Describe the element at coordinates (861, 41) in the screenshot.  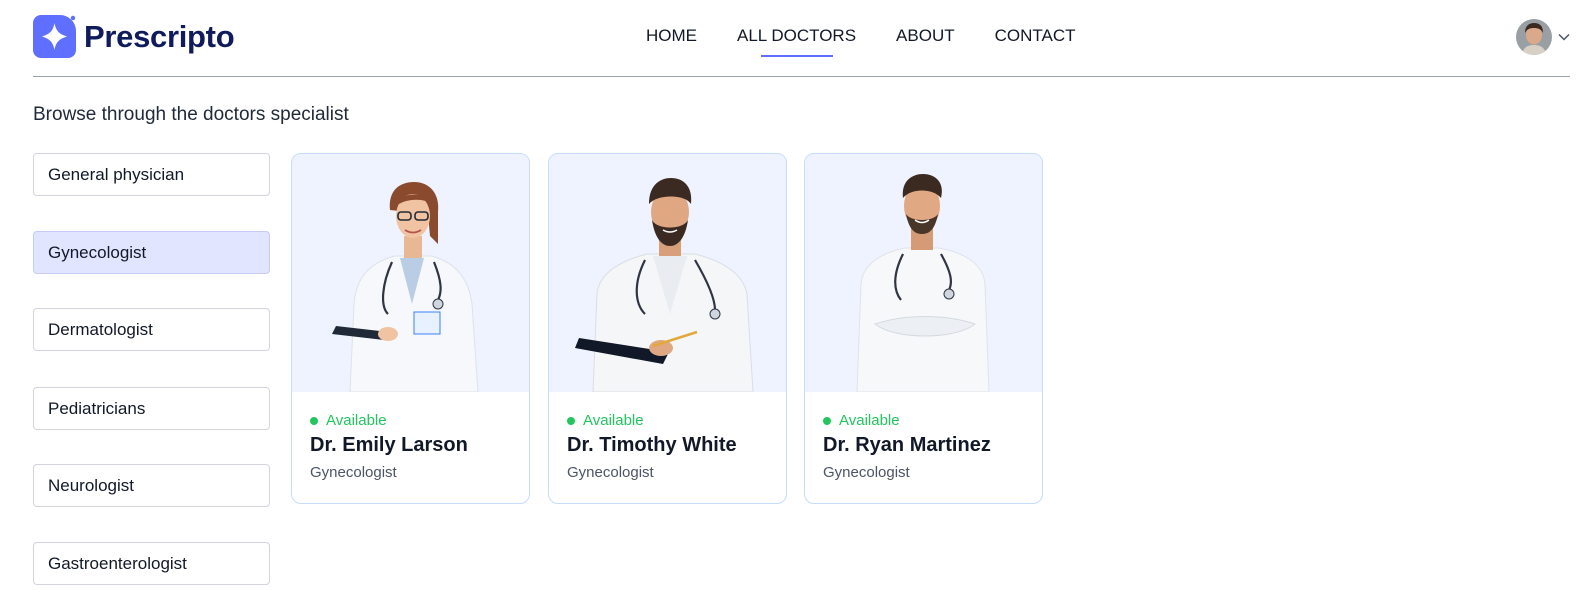
I see `main-nav: HOME ALL DOCTORS ABOUT CONTACT` at that location.